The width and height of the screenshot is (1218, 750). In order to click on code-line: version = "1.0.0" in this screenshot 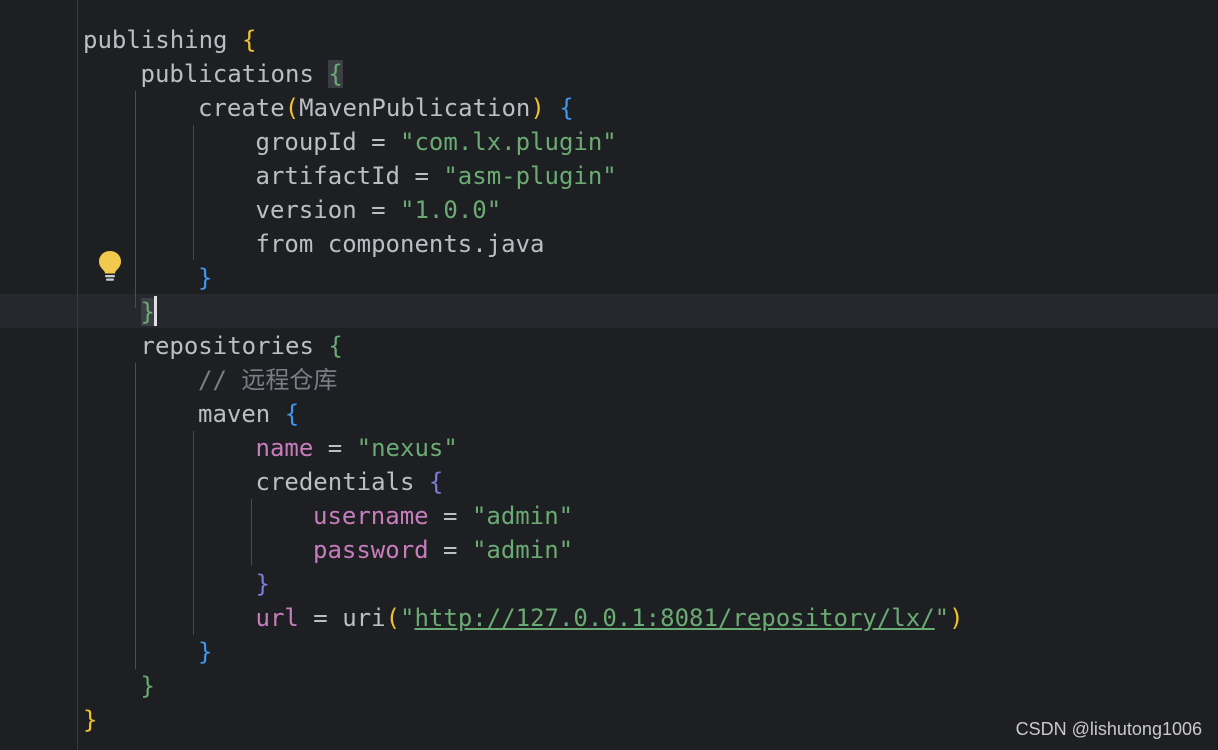, I will do `click(378, 210)`.